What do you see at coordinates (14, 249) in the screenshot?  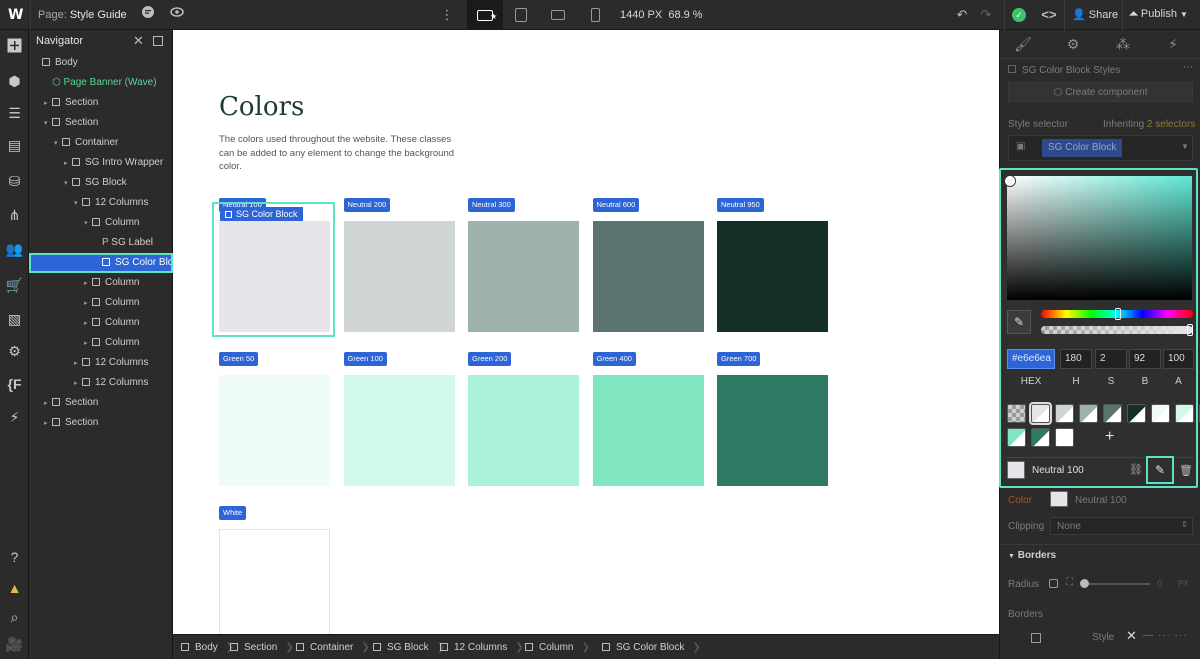 I see `users-icon: 👥` at bounding box center [14, 249].